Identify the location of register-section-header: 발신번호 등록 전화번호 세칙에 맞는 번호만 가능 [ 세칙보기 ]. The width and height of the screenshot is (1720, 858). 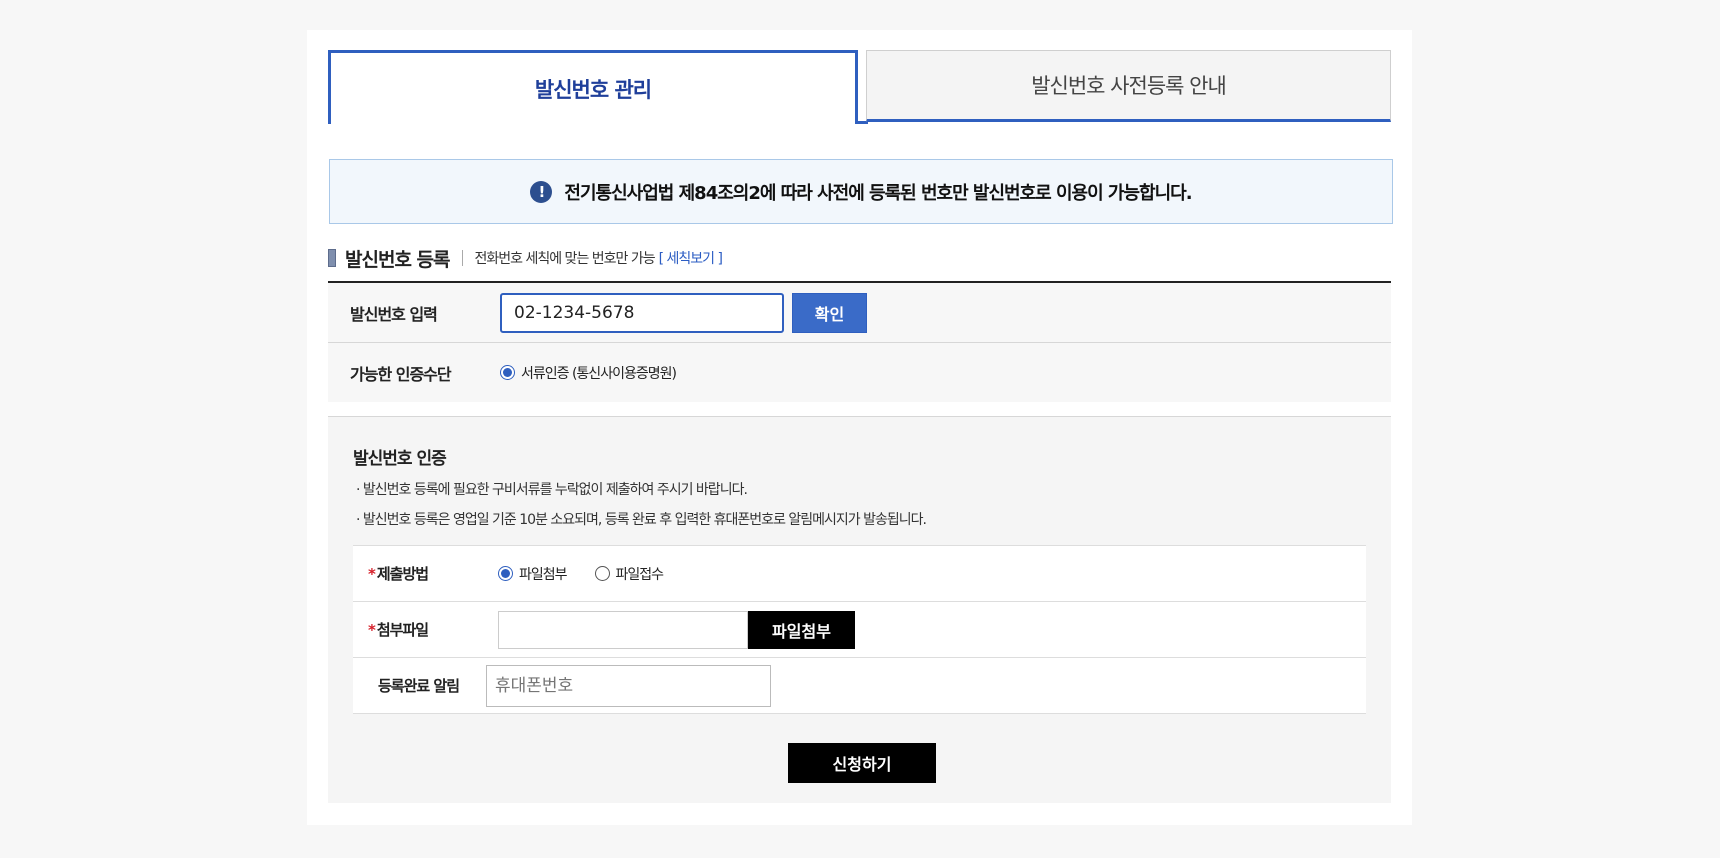
(525, 258).